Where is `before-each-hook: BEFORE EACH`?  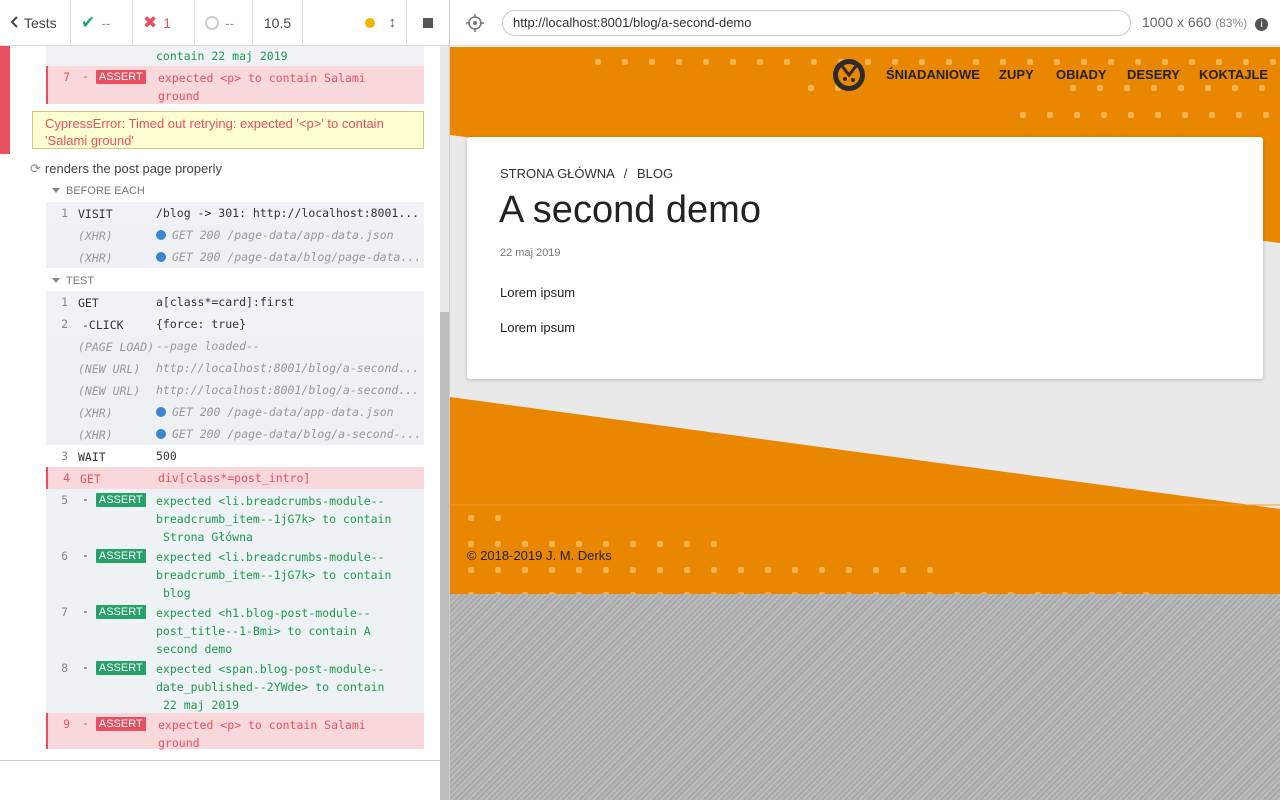 before-each-hook: BEFORE EACH is located at coordinates (98, 191).